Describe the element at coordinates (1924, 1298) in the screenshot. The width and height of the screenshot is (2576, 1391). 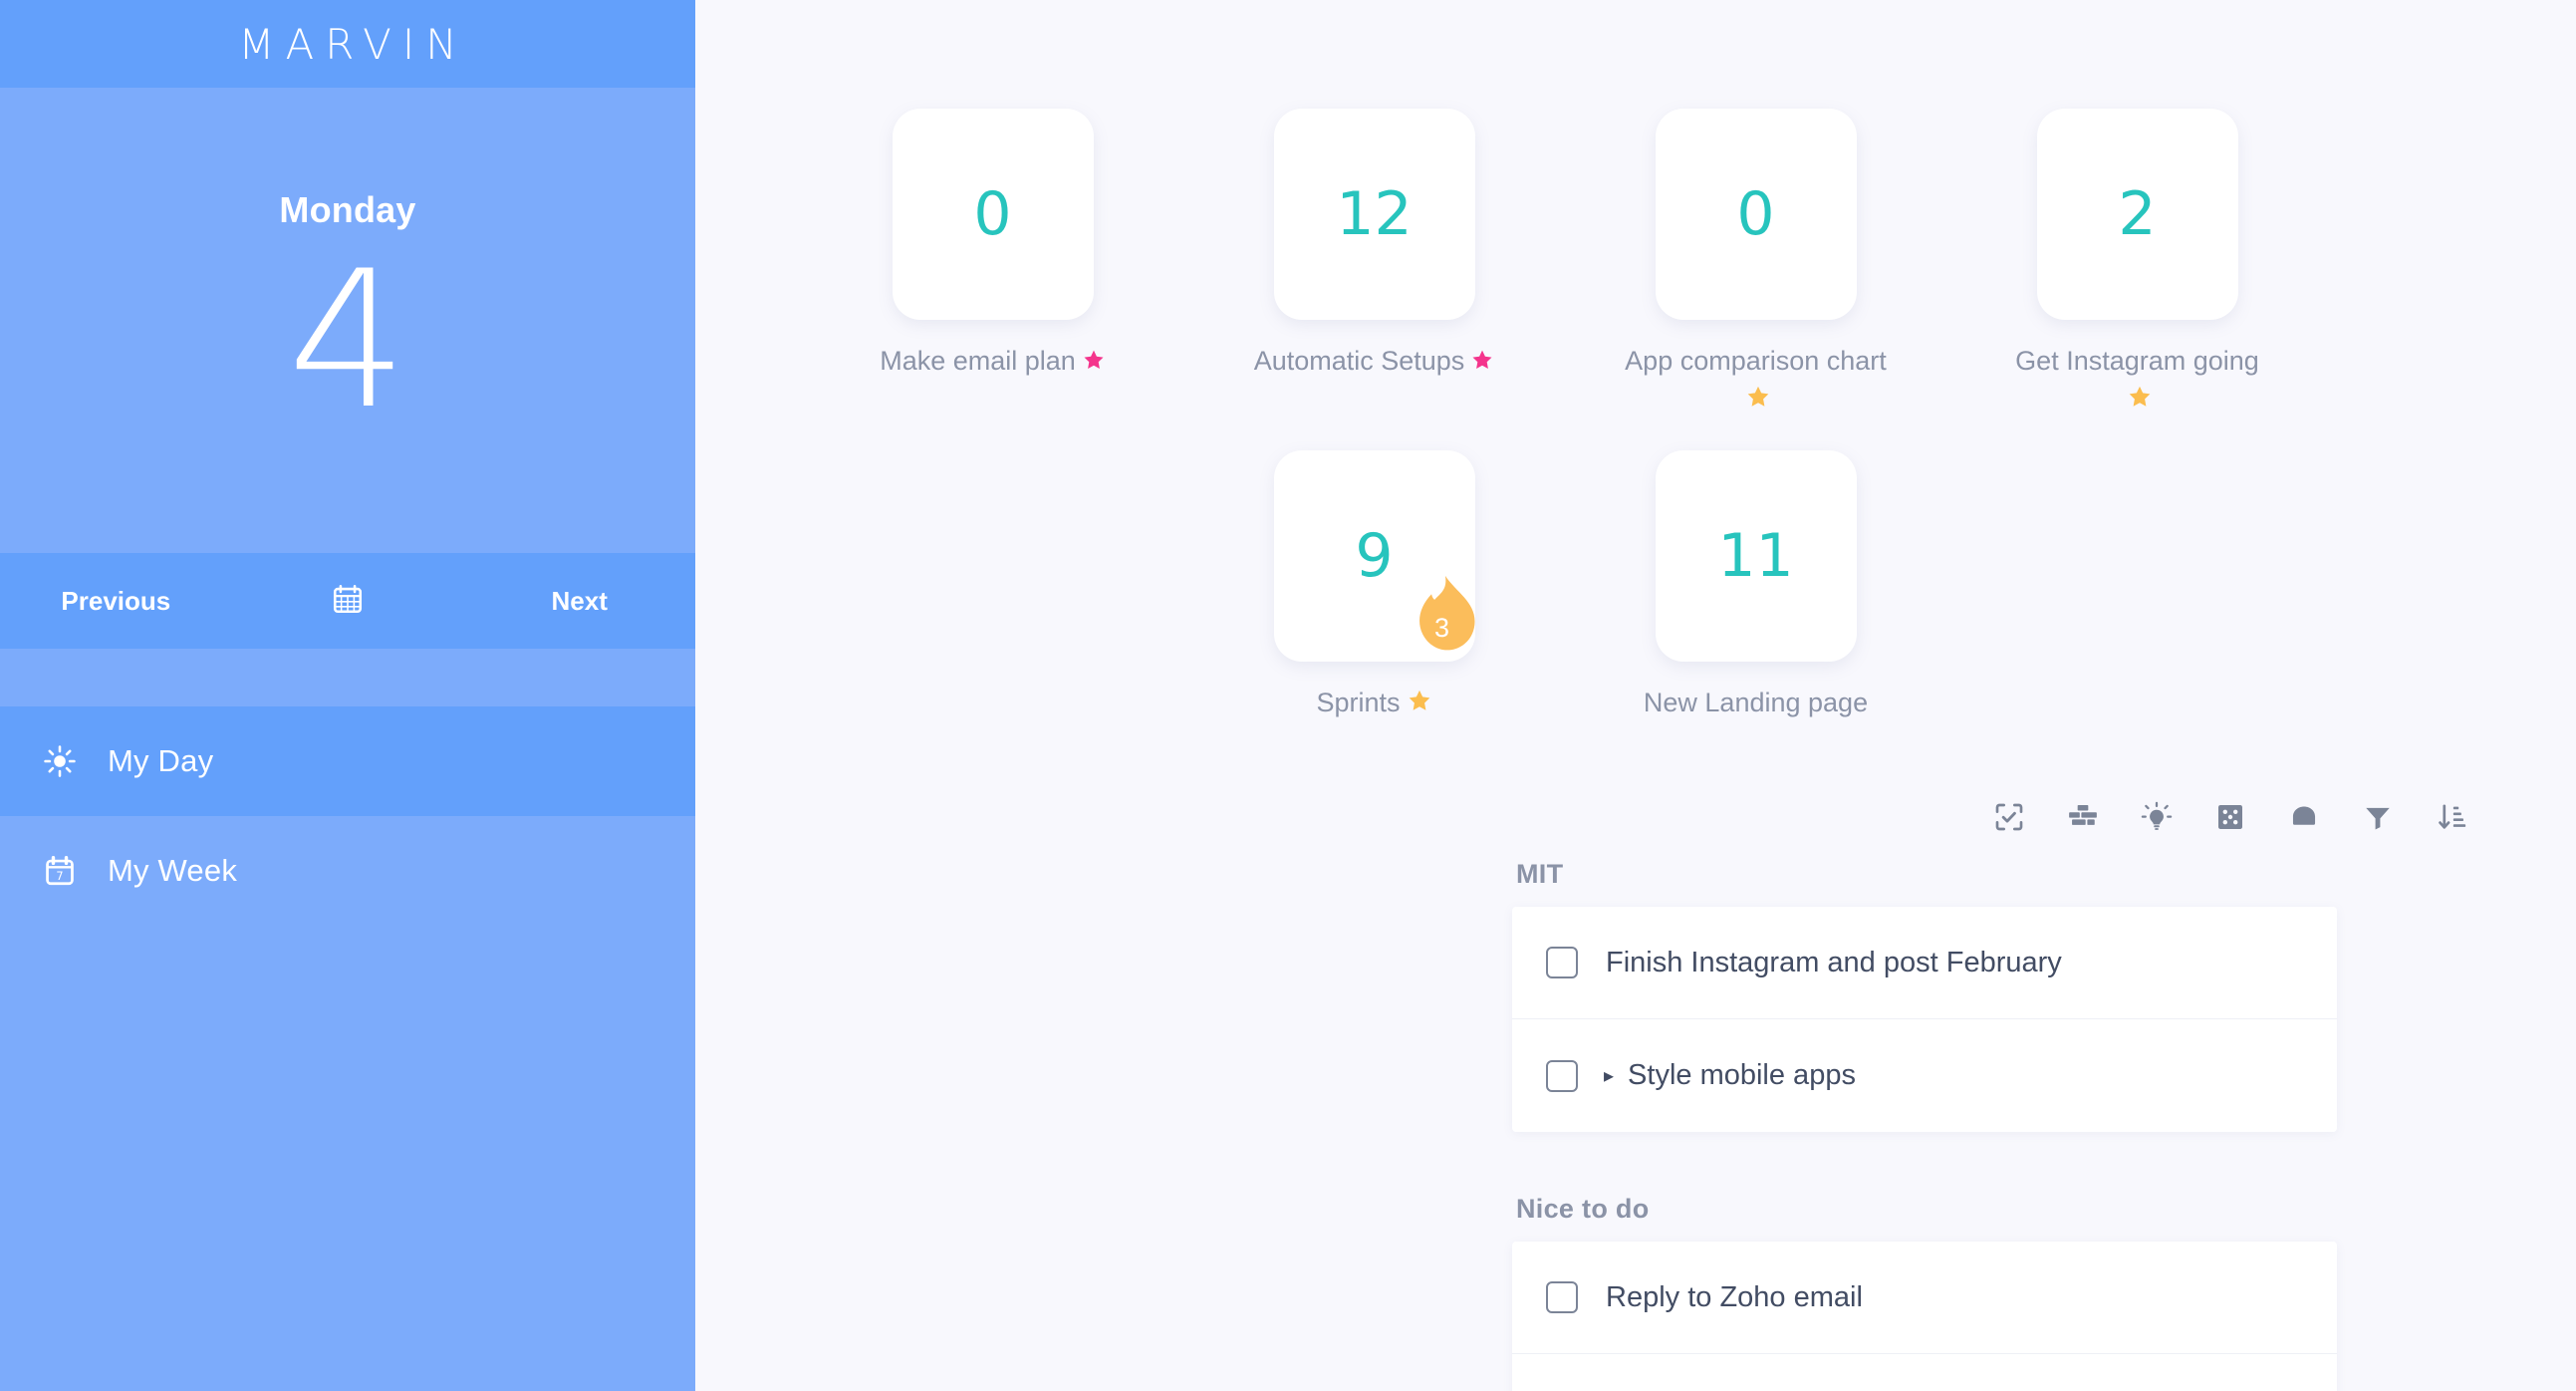
I see `task-row: Reply to Zoho email` at that location.